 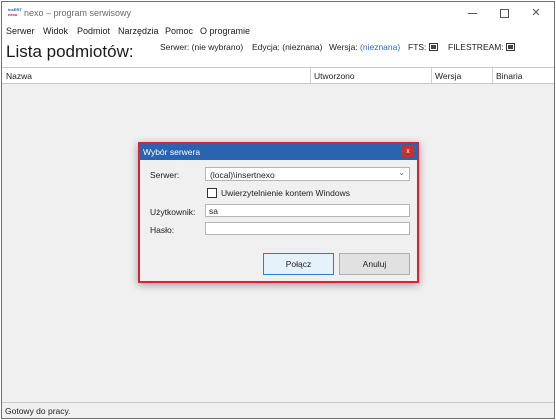 What do you see at coordinates (212, 193) in the screenshot?
I see `windows-auth-checkbox` at bounding box center [212, 193].